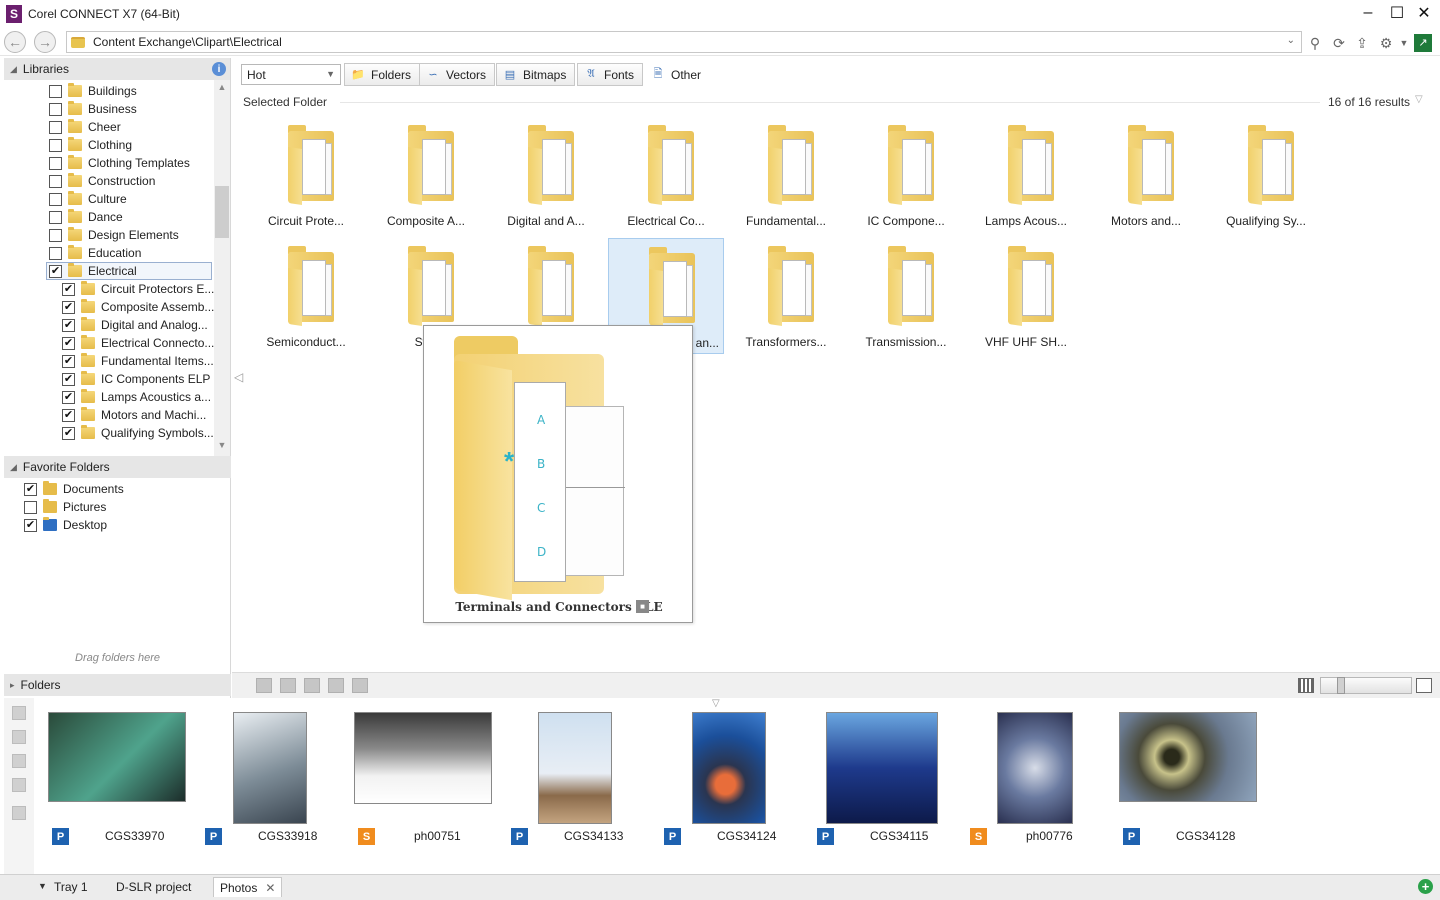 The width and height of the screenshot is (1440, 900). What do you see at coordinates (117, 271) in the screenshot?
I see `library-item: ✔ Electrical` at bounding box center [117, 271].